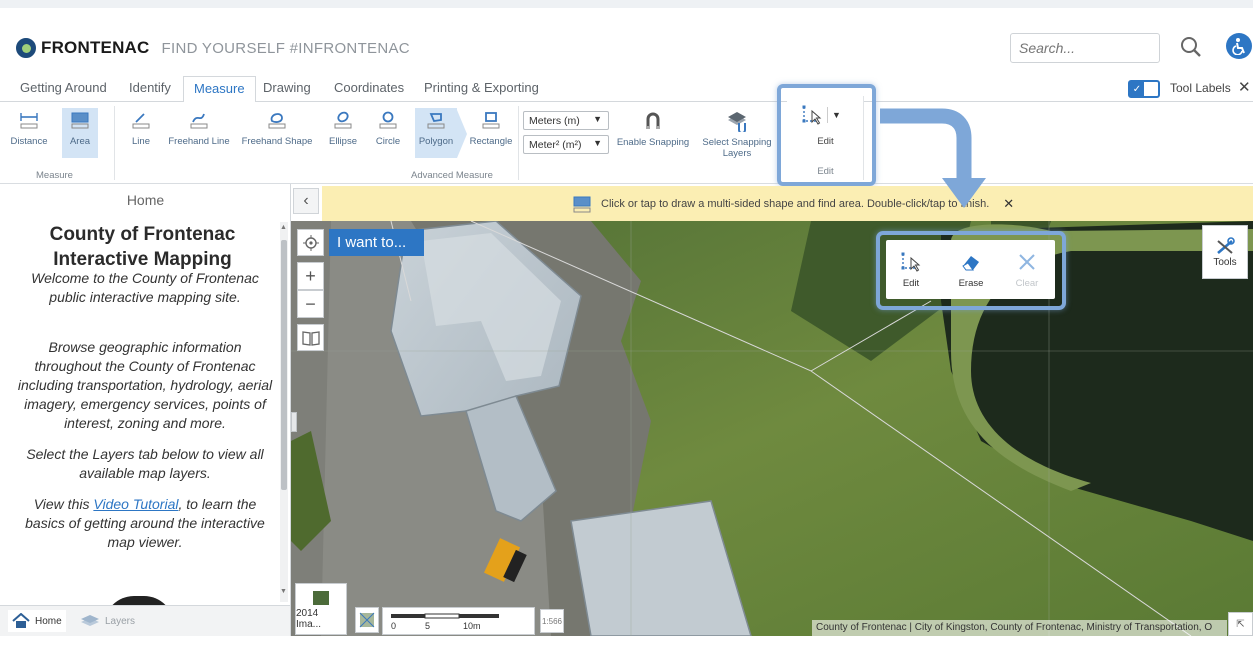 The height and width of the screenshot is (650, 1253). Describe the element at coordinates (80, 120) in the screenshot. I see `area-icon` at that location.